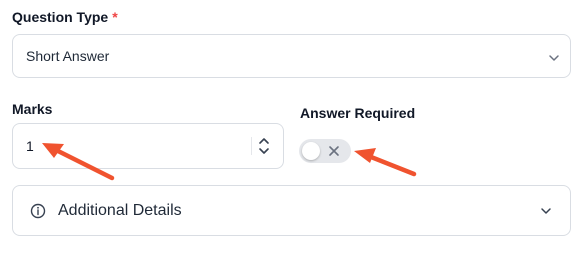 The height and width of the screenshot is (253, 583). What do you see at coordinates (334, 151) in the screenshot?
I see `x-icon` at bounding box center [334, 151].